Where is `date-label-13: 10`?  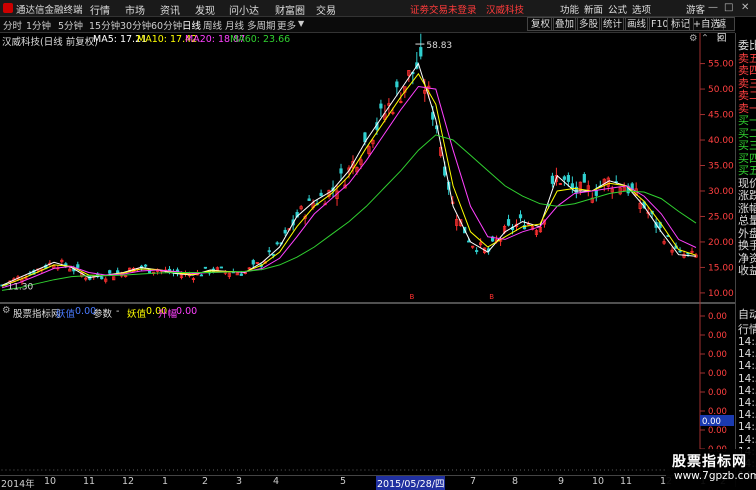
date-label-13: 10 is located at coordinates (598, 481).